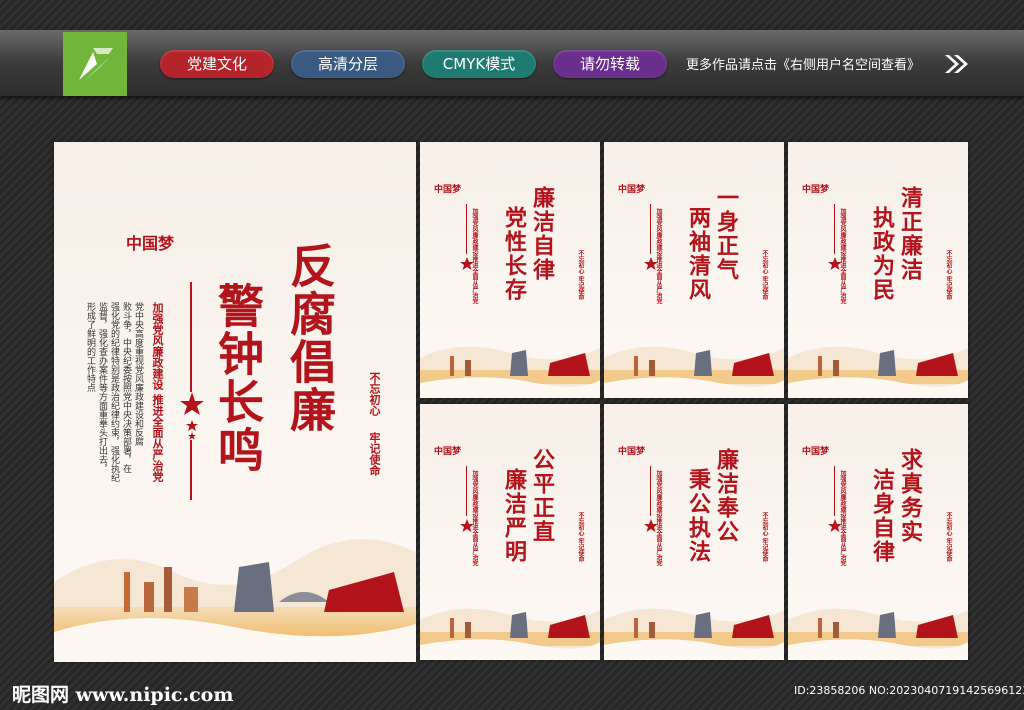 This screenshot has width=1024, height=710. What do you see at coordinates (217, 64) in the screenshot?
I see `tag-party-culture: 党建文化` at bounding box center [217, 64].